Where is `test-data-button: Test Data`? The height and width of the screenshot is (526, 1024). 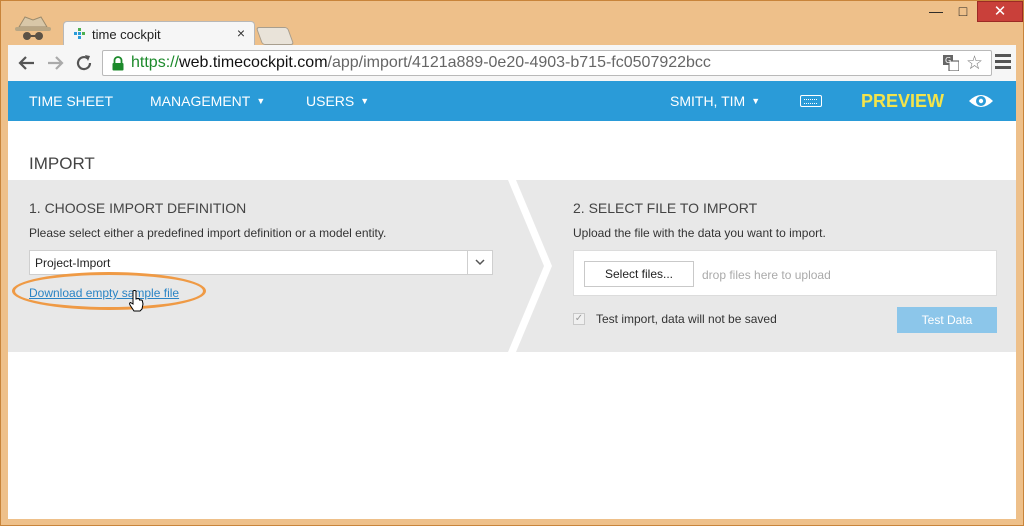
test-data-button: Test Data is located at coordinates (947, 320).